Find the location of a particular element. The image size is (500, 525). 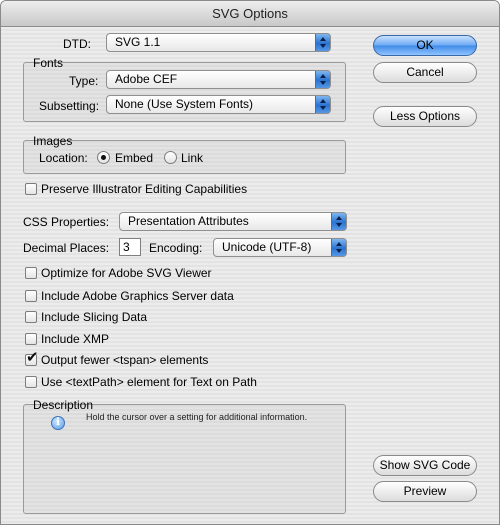

encoding-value: Unicode (UTF-8) is located at coordinates (267, 247).